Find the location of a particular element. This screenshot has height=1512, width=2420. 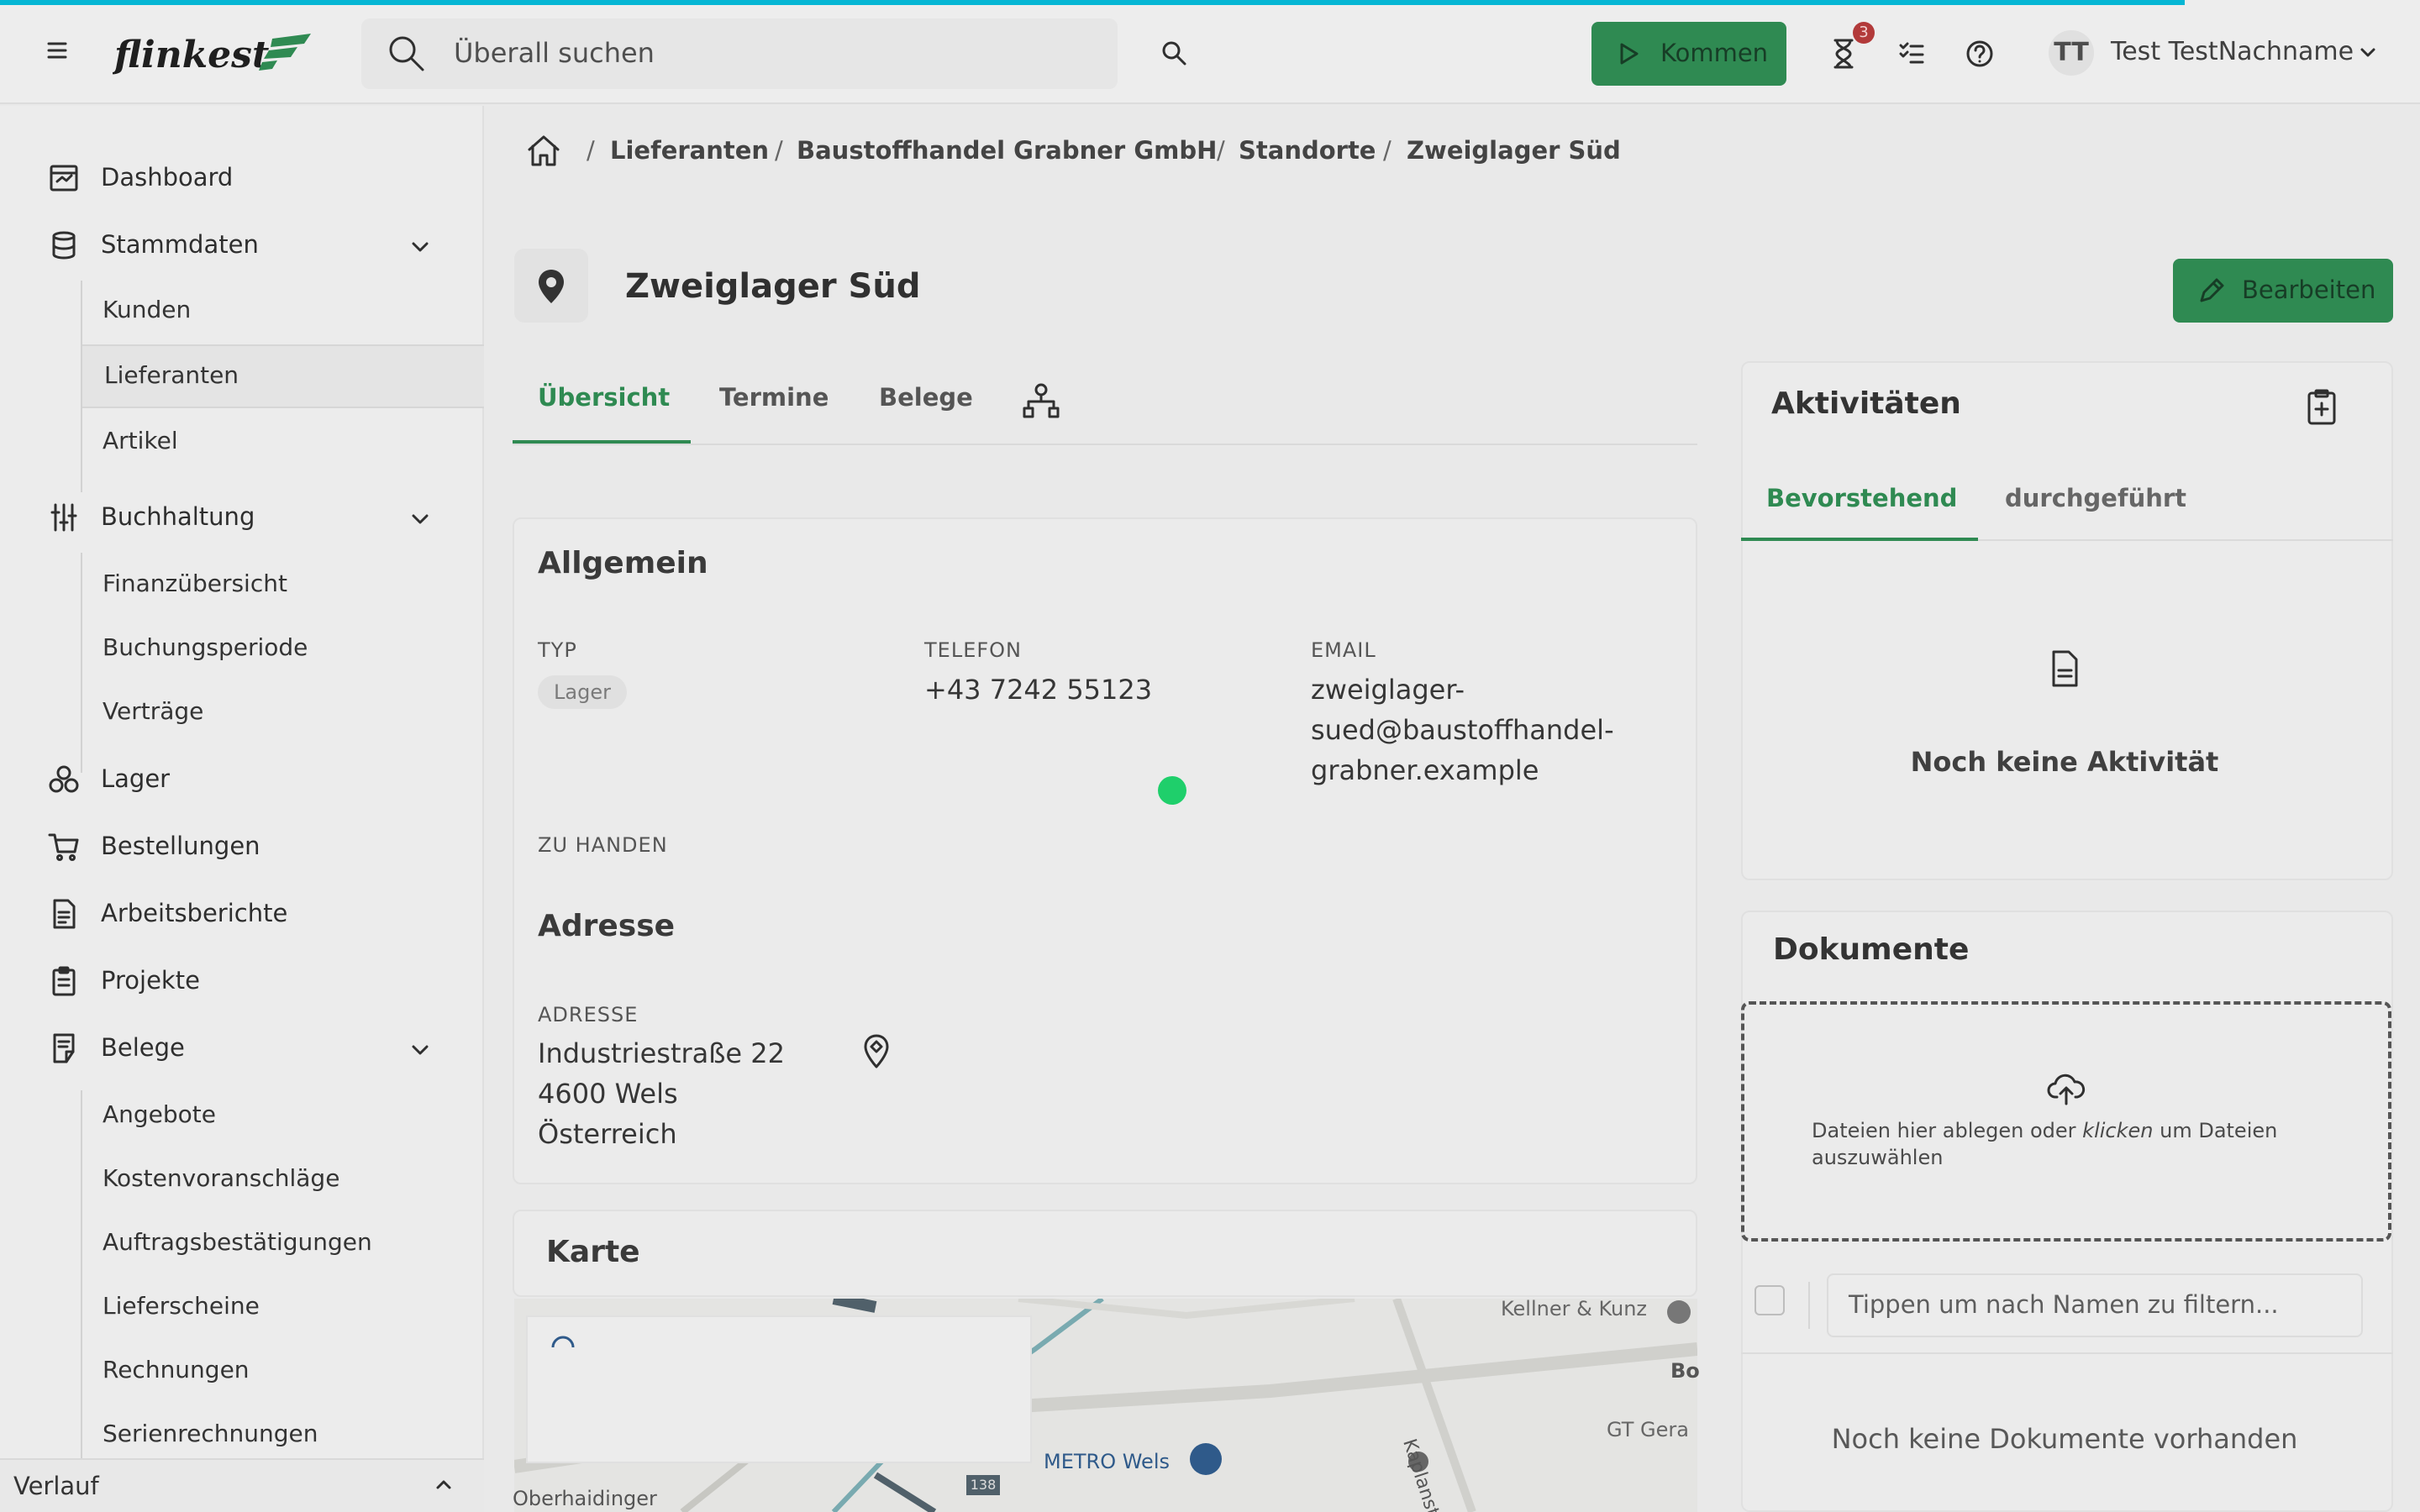

sidebar-item-stammdaten: Stammdaten is located at coordinates (242, 243).